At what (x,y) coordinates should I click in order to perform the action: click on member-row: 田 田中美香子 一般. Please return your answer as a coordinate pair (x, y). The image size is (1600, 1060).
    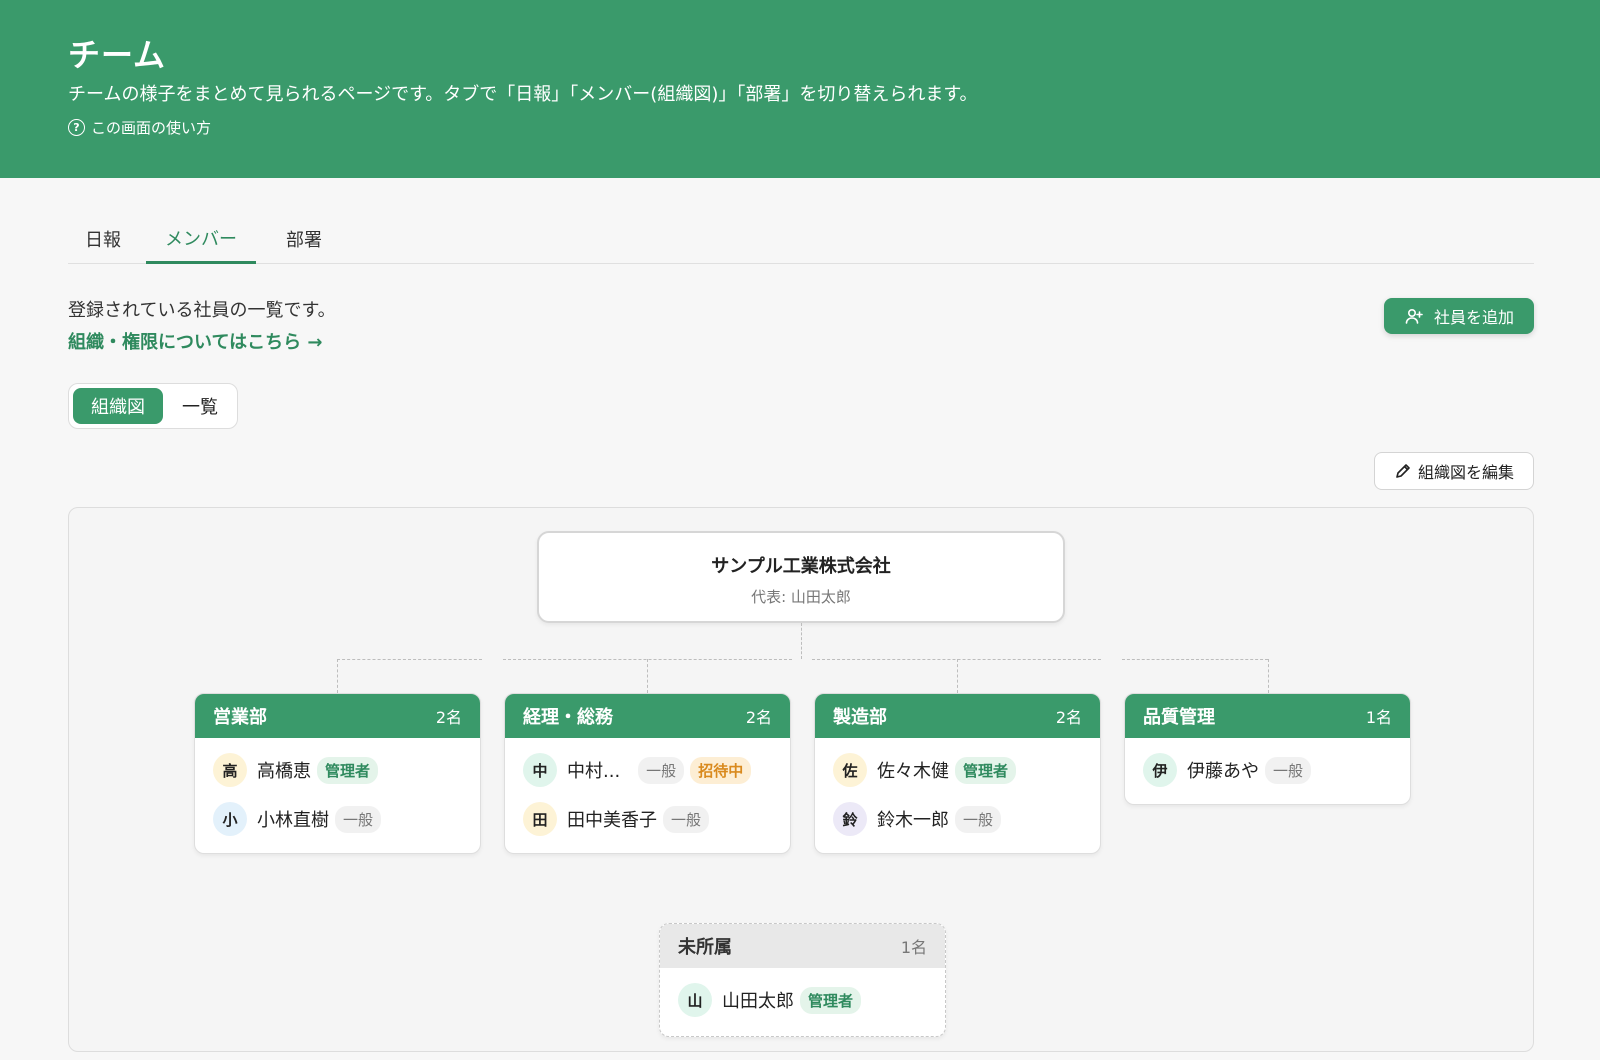
    Looking at the image, I should click on (619, 819).